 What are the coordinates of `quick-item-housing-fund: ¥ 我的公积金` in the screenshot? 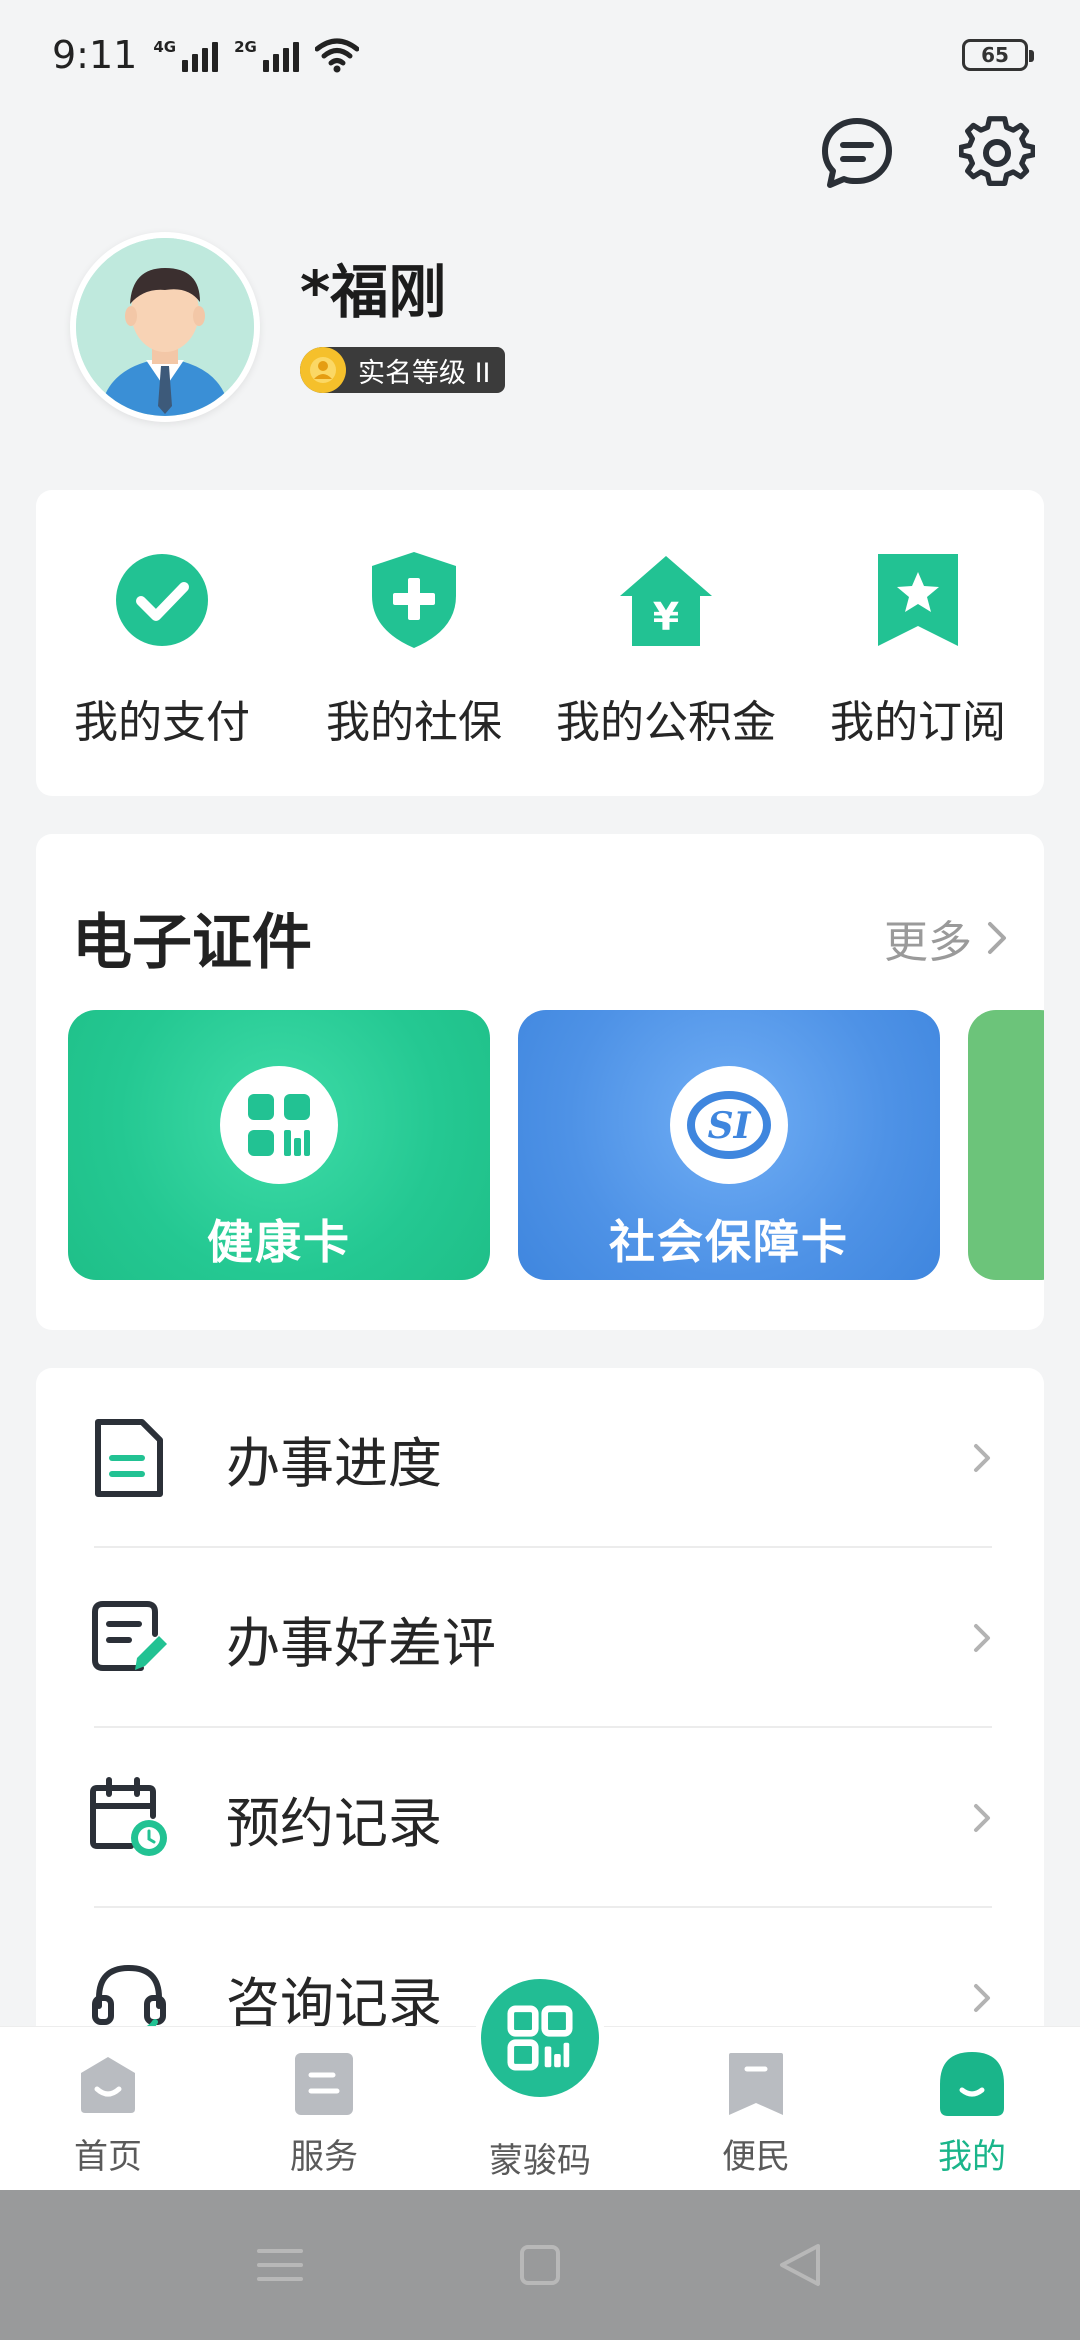 It's located at (666, 643).